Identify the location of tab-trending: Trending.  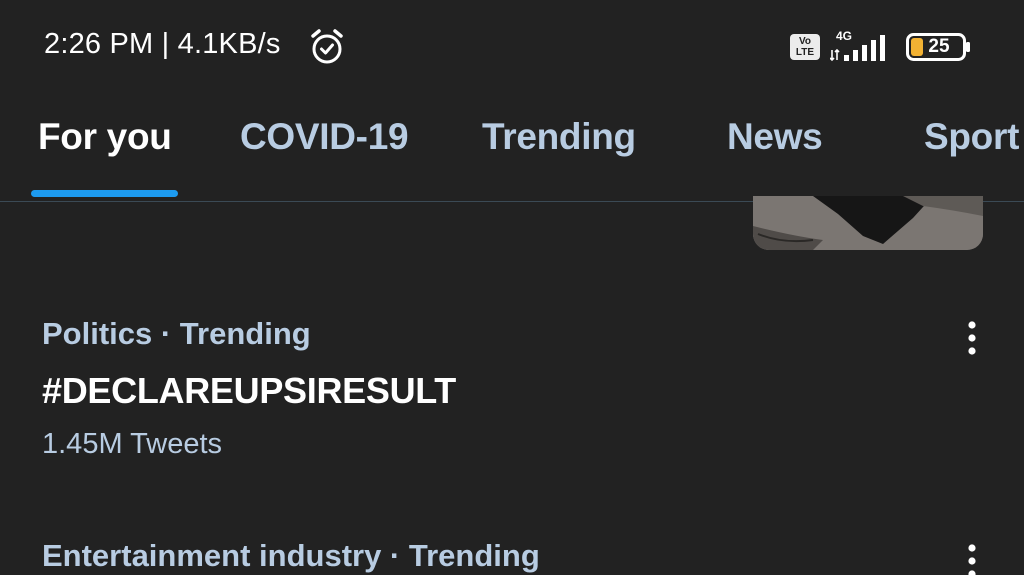
(559, 137).